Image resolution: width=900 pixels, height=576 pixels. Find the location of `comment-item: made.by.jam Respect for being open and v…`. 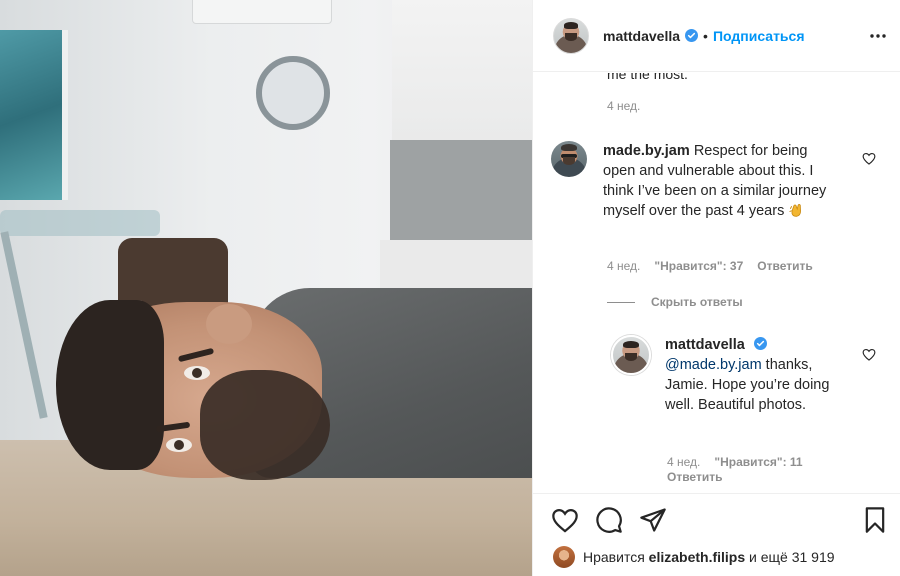

comment-item: made.by.jam Respect for being open and v… is located at coordinates (721, 181).